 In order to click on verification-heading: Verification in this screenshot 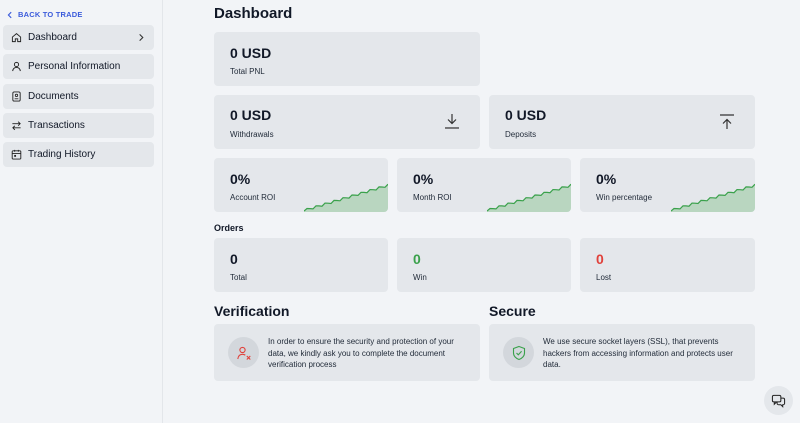, I will do `click(252, 311)`.